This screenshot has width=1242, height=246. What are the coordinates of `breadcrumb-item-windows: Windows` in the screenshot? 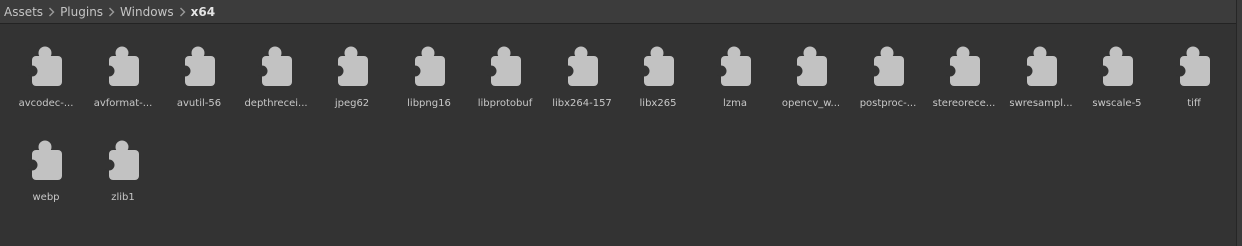 It's located at (147, 12).